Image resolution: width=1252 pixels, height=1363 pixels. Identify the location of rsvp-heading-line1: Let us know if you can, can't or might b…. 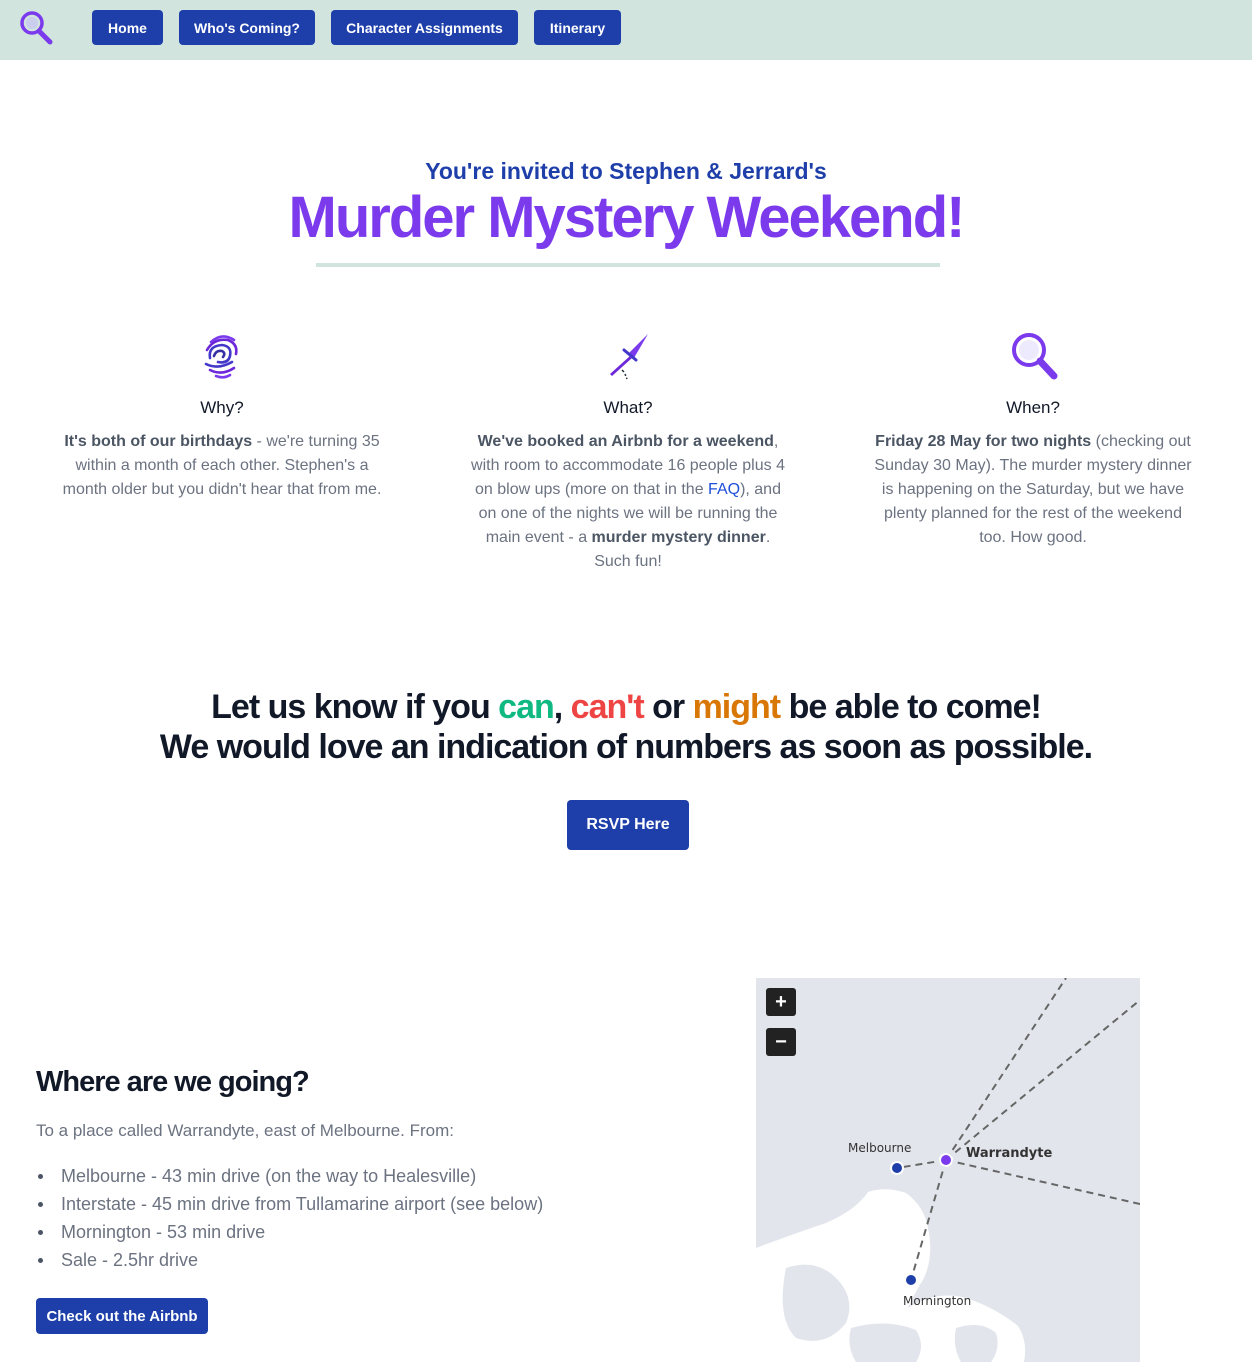
(626, 707).